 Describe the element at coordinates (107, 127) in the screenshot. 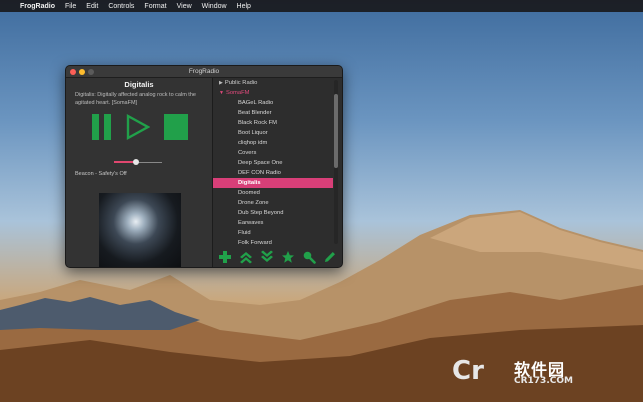

I see `pause-icon-bar` at that location.